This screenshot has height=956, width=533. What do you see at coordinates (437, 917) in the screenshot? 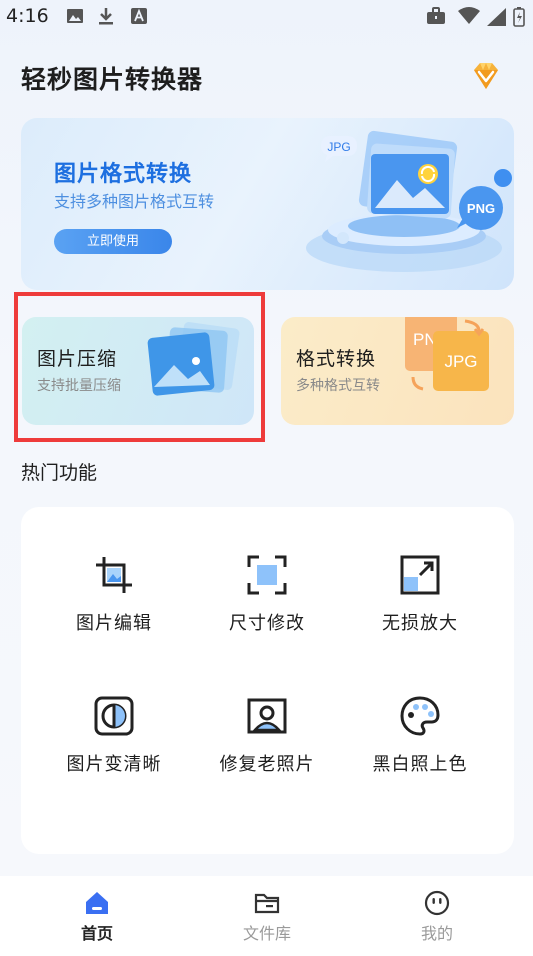
I see `nav-profile: 我的` at bounding box center [437, 917].